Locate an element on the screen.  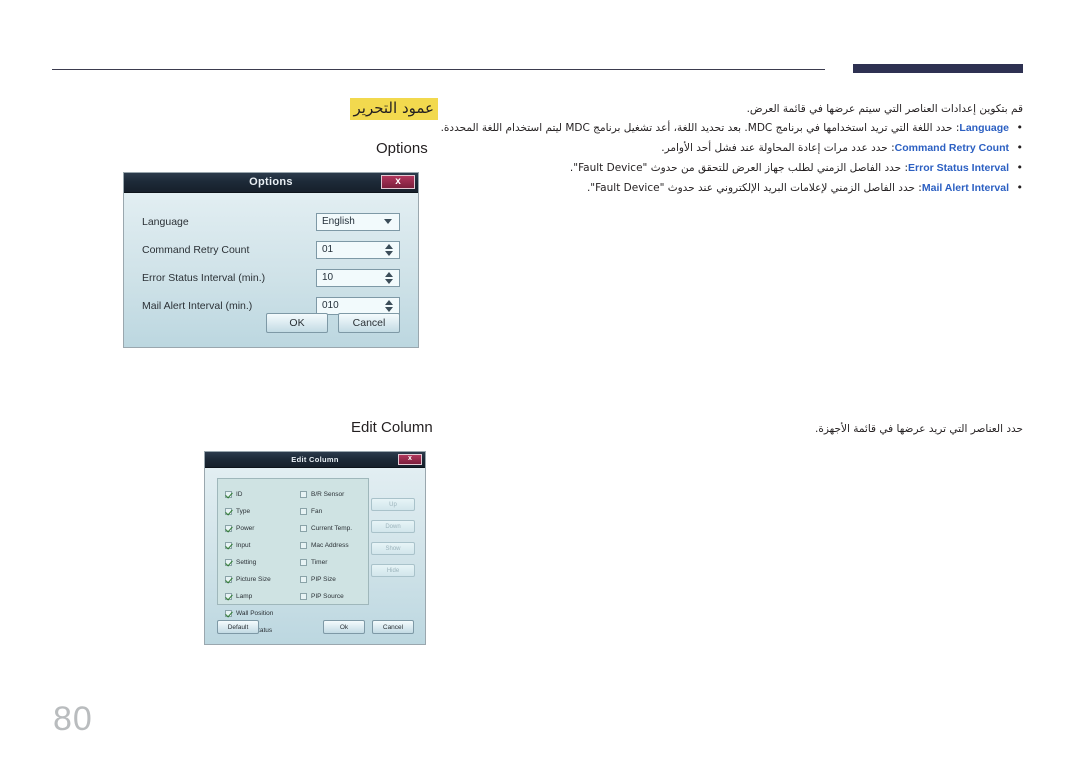
checkbox-label: Power is located at coordinates (245, 528).